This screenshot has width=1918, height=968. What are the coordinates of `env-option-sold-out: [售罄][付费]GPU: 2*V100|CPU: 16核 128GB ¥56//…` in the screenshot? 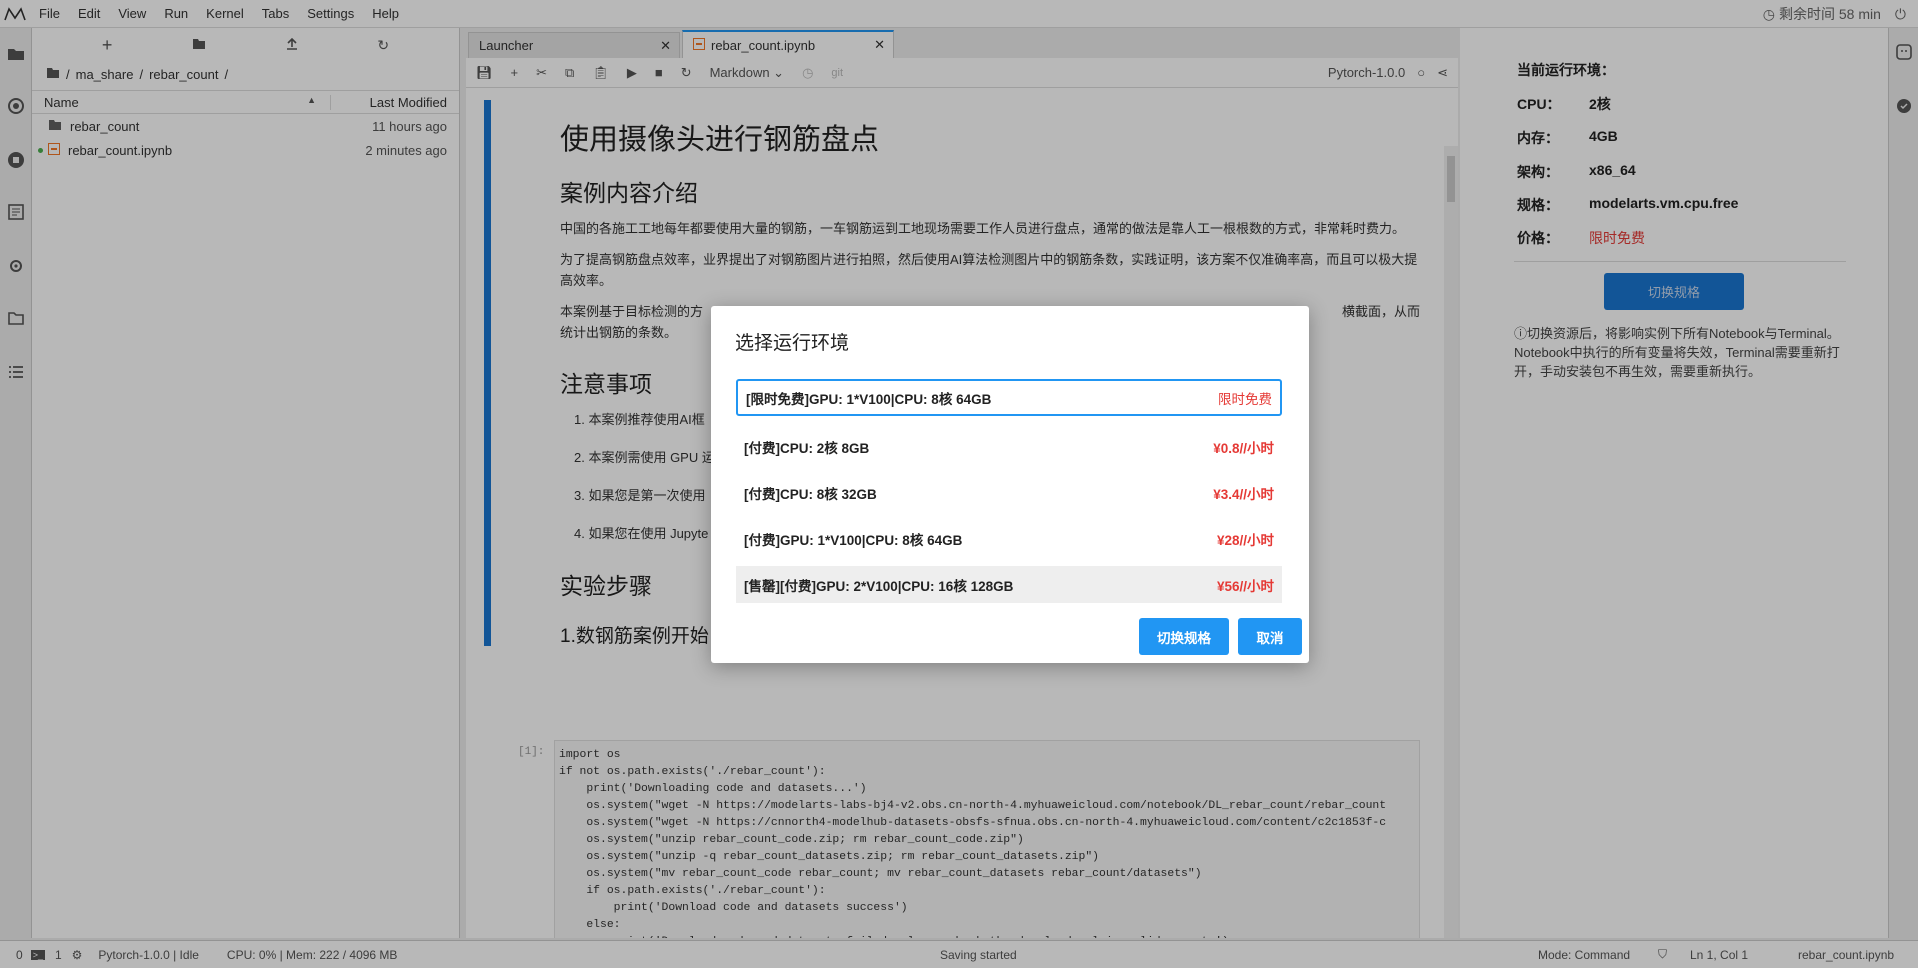 It's located at (1009, 584).